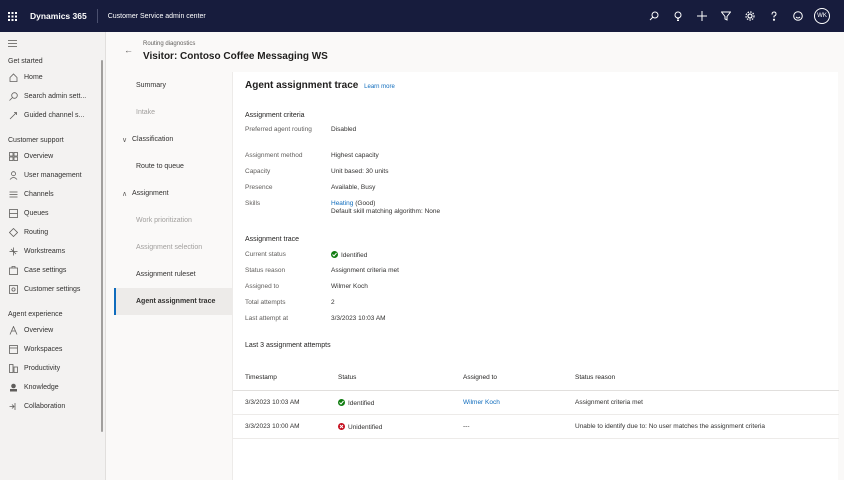  Describe the element at coordinates (13, 214) in the screenshot. I see `queues-icon` at that location.